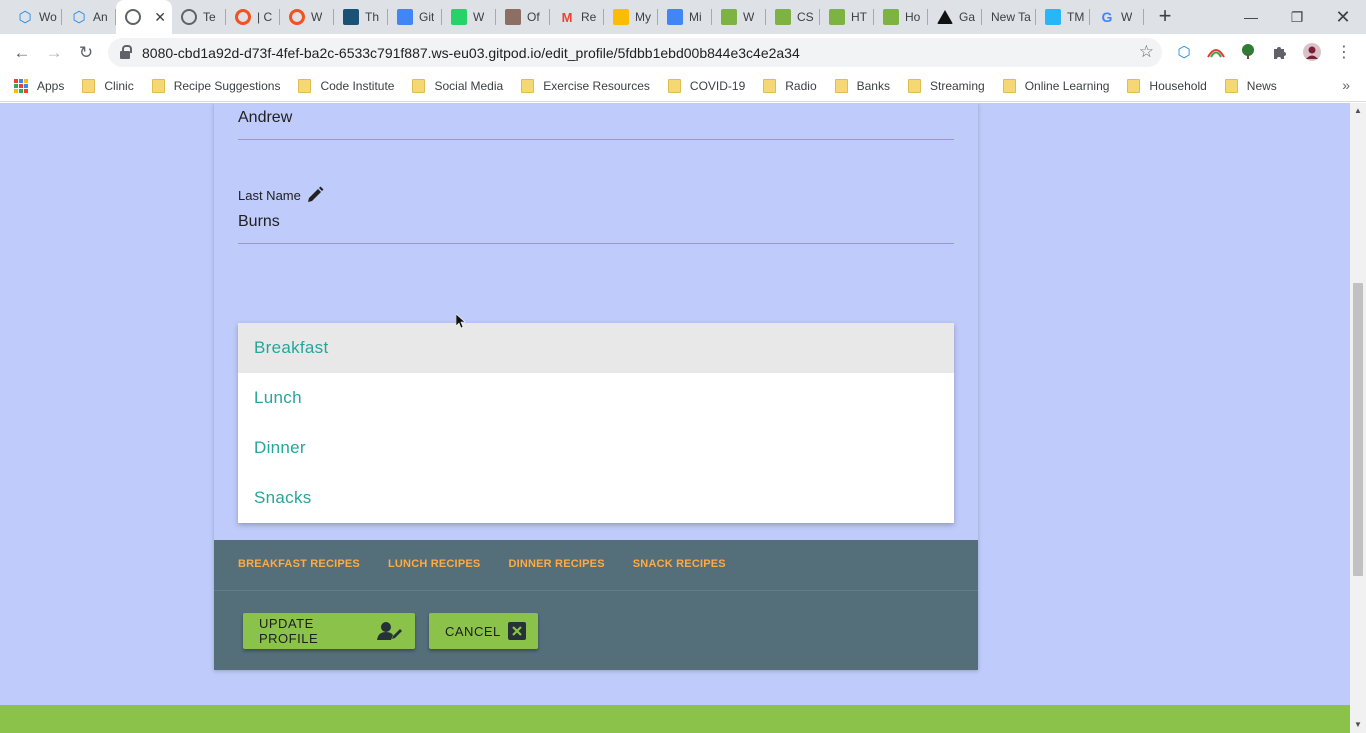 The width and height of the screenshot is (1366, 733). What do you see at coordinates (415, 17) in the screenshot?
I see `browser-tab: Git` at bounding box center [415, 17].